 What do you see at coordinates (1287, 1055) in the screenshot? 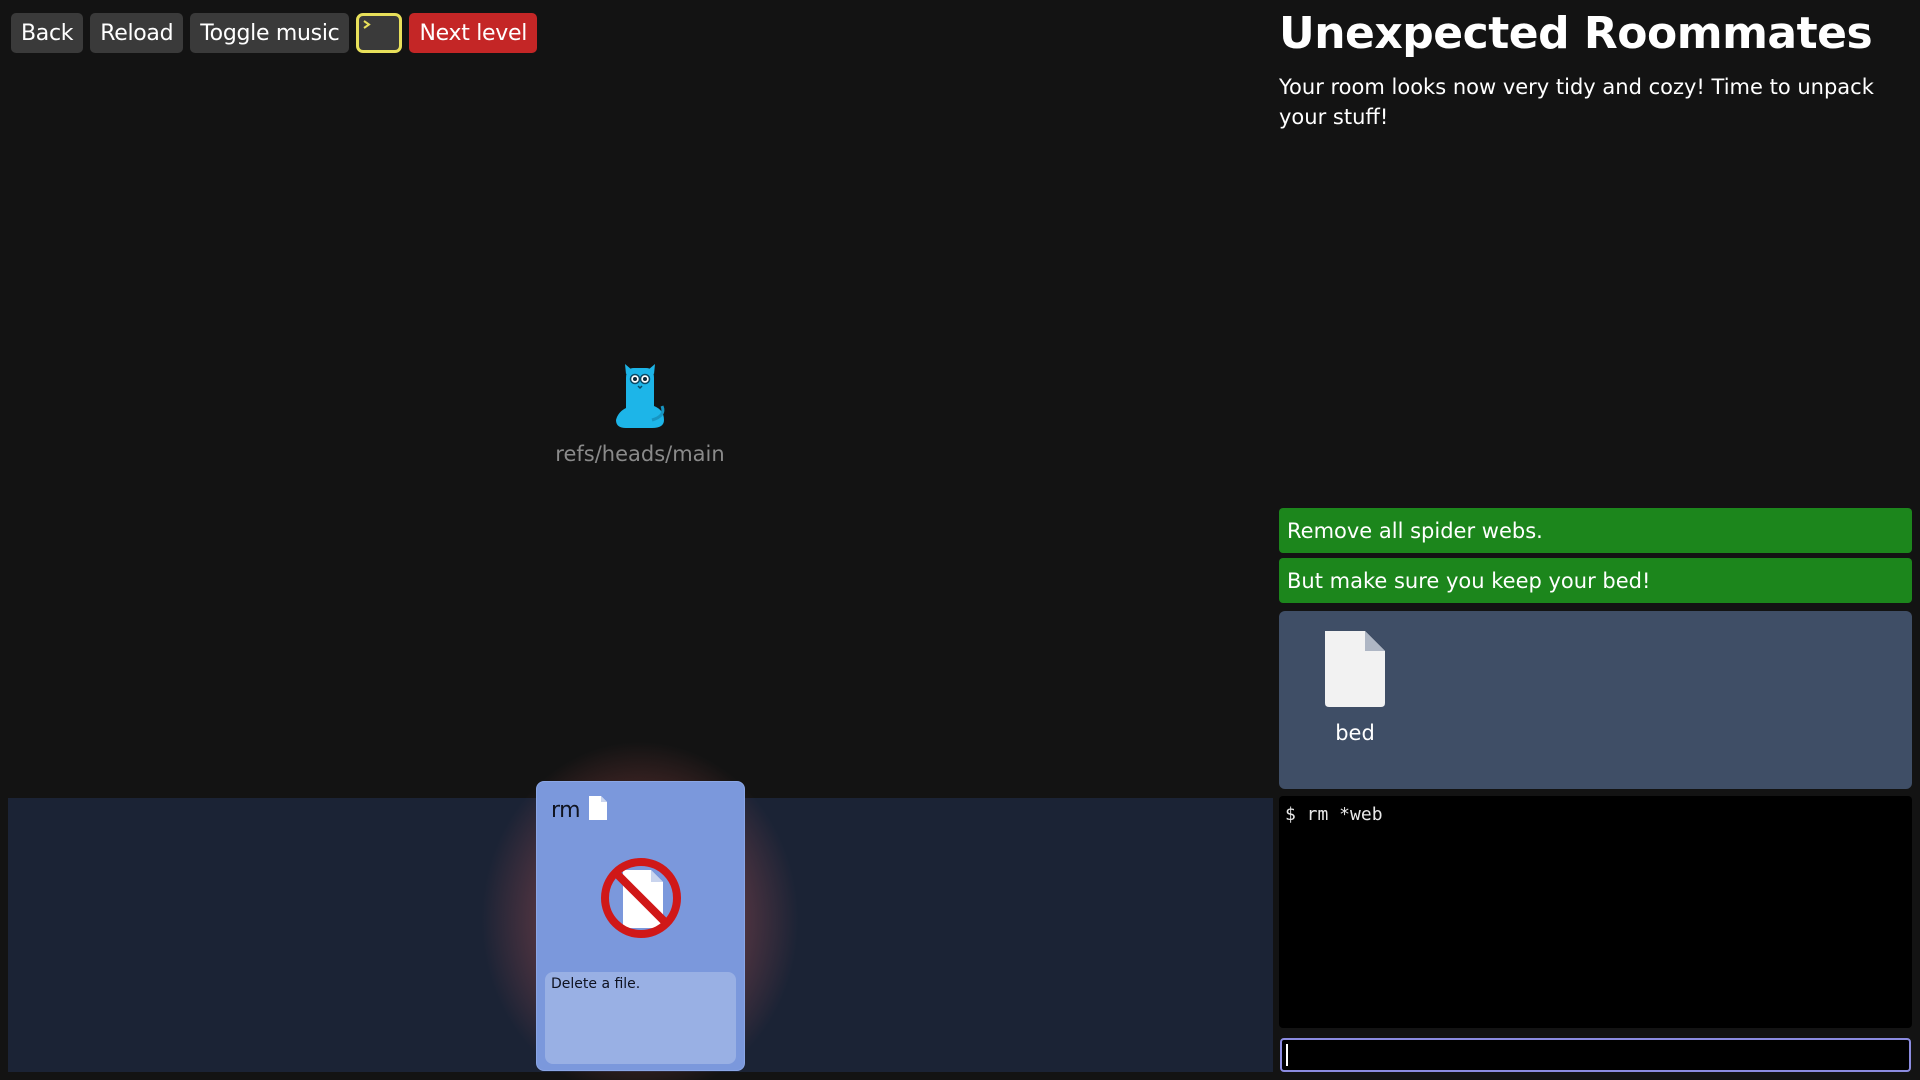
I see `text-cursor` at bounding box center [1287, 1055].